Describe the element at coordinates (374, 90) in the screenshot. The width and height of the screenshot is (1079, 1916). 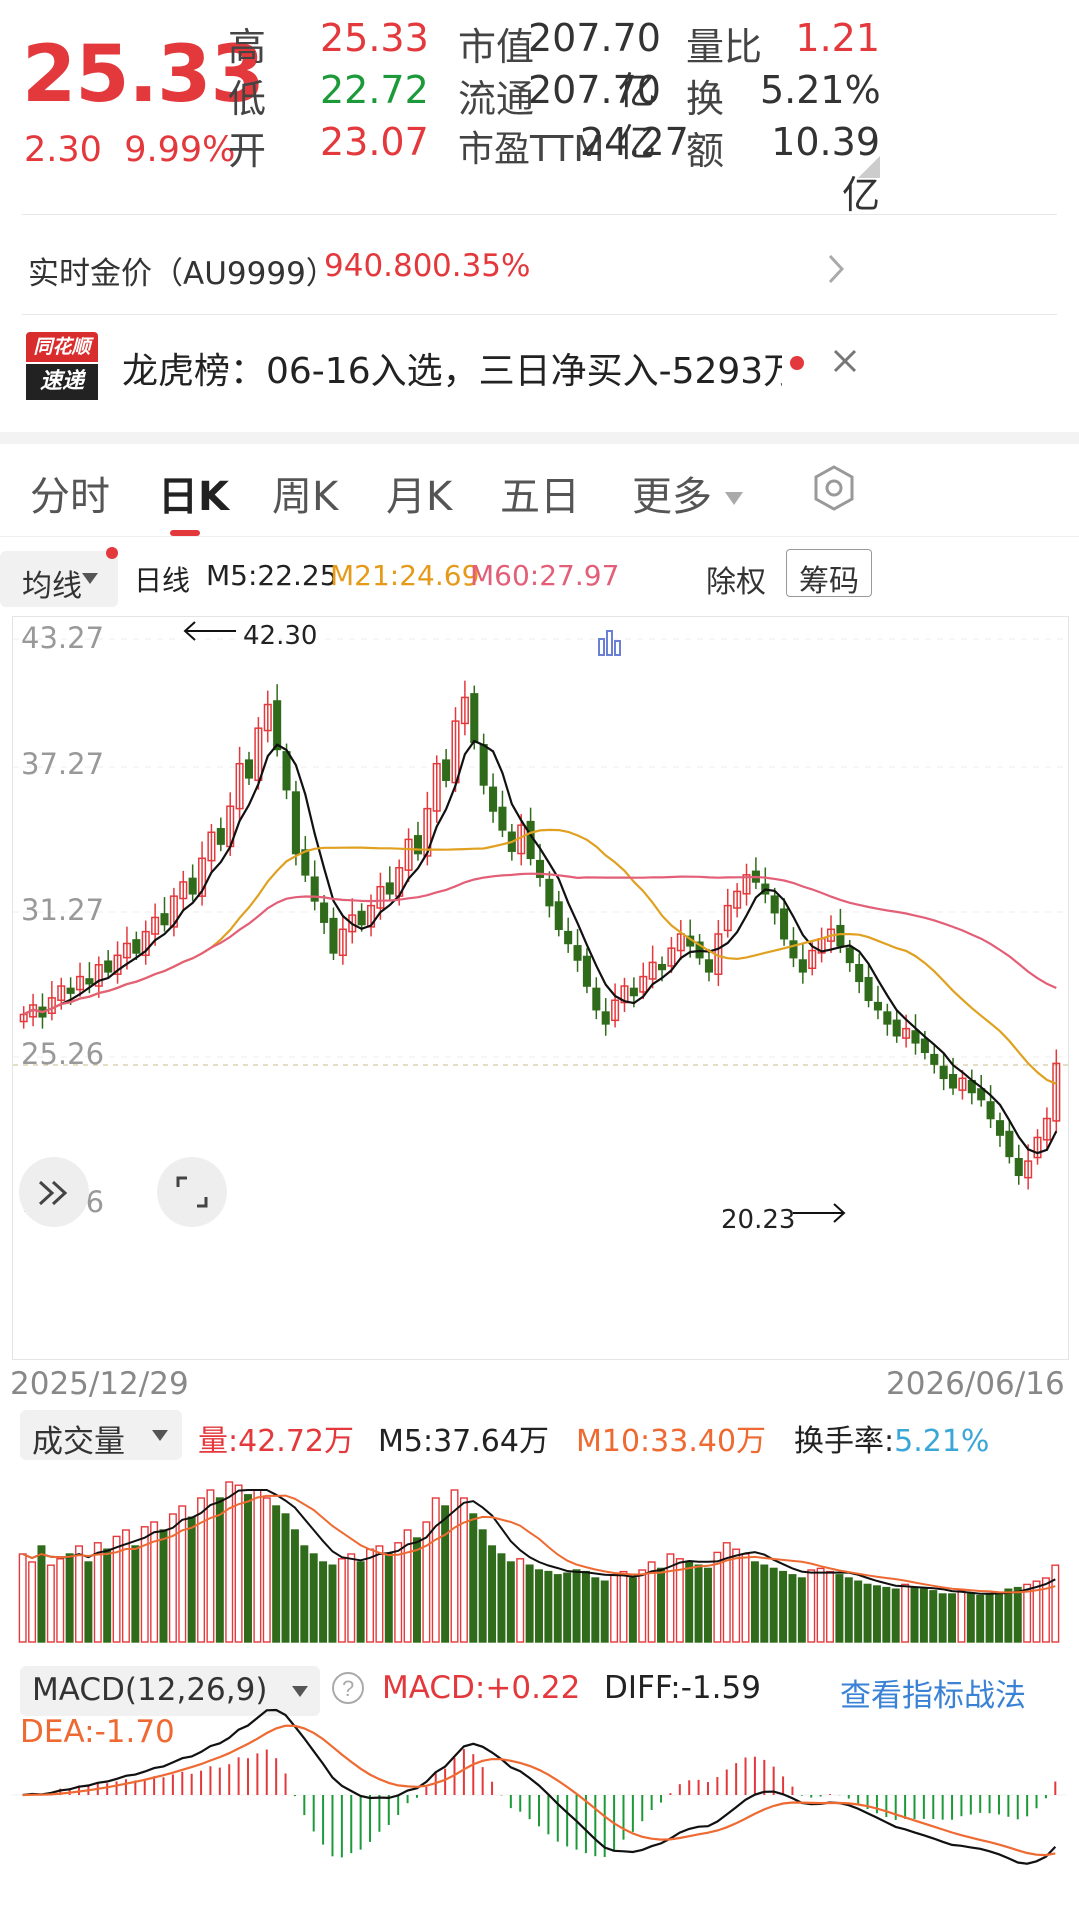
I see `low-value: 22.72` at that location.